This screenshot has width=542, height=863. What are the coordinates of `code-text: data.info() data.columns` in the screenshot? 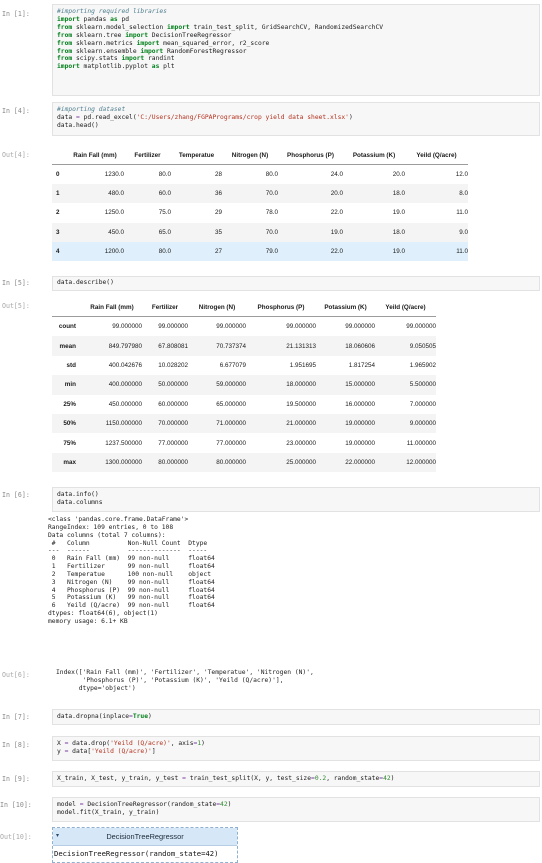 It's located at (296, 499).